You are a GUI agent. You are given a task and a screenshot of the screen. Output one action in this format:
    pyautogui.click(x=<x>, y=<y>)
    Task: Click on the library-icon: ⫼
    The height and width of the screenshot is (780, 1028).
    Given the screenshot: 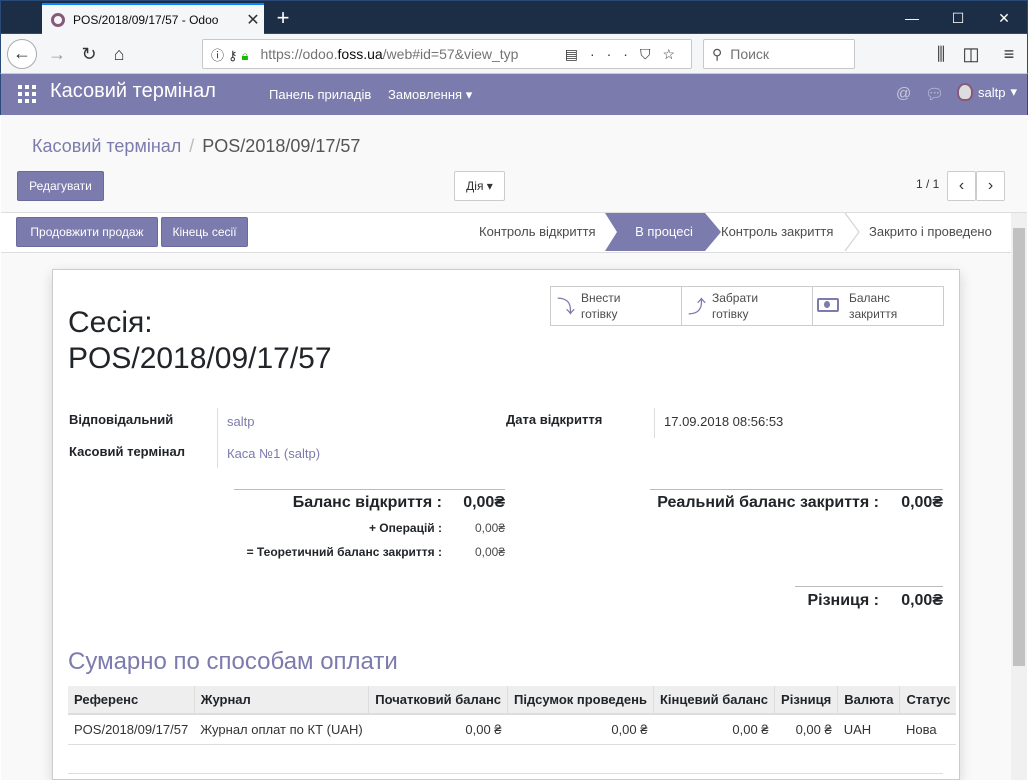 What is the action you would take?
    pyautogui.click(x=941, y=54)
    